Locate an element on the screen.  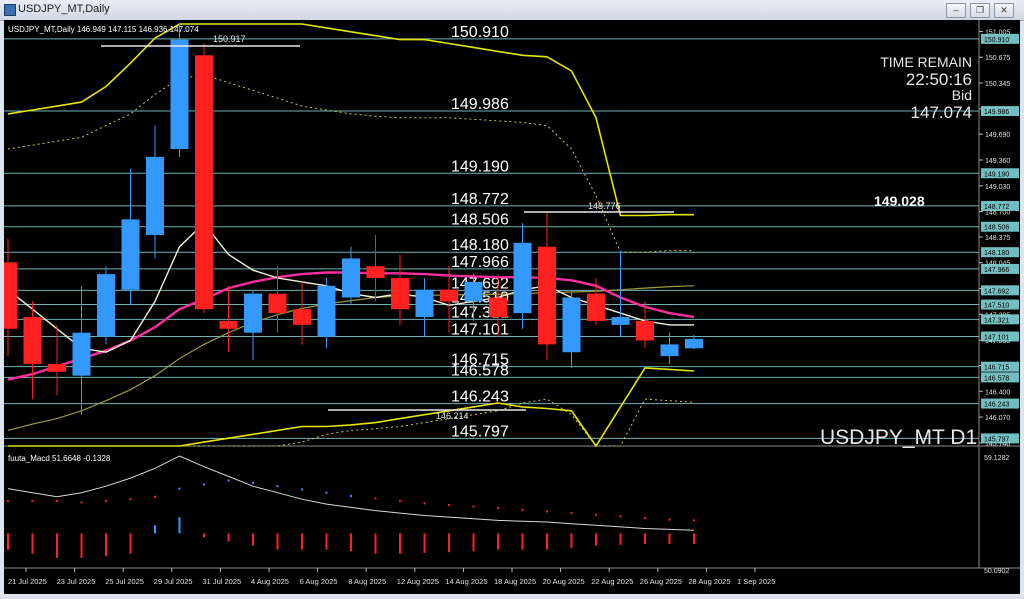
macd-line is located at coordinates (351, 493).